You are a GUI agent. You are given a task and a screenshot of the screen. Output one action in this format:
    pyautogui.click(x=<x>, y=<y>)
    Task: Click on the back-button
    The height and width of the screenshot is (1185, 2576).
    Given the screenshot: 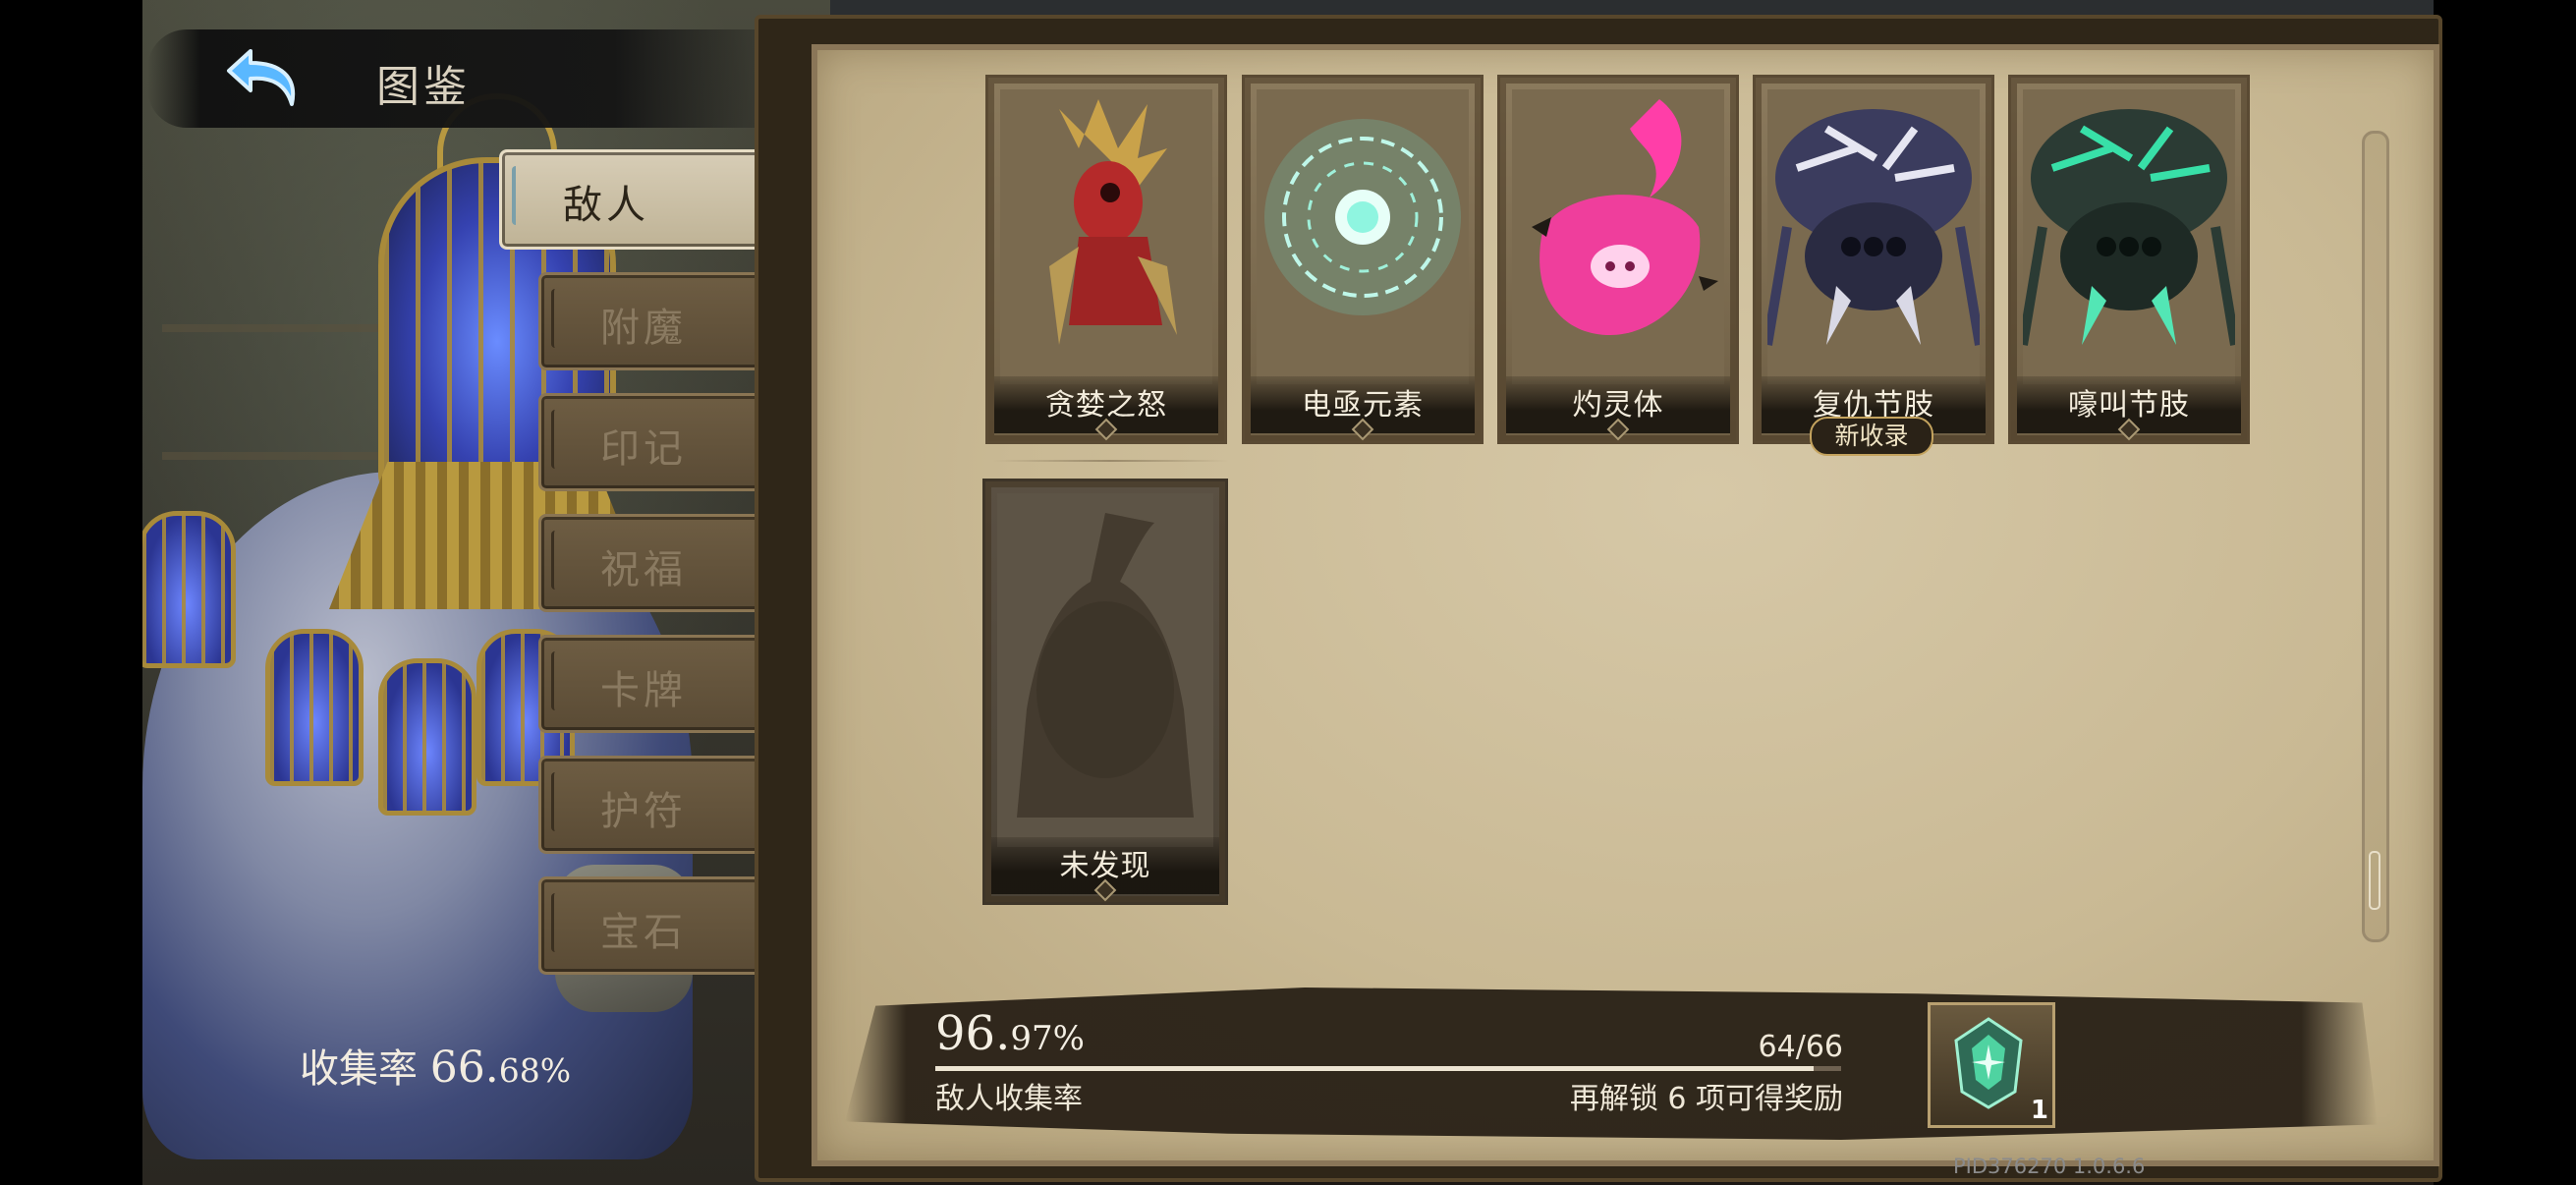 What is the action you would take?
    pyautogui.click(x=266, y=80)
    